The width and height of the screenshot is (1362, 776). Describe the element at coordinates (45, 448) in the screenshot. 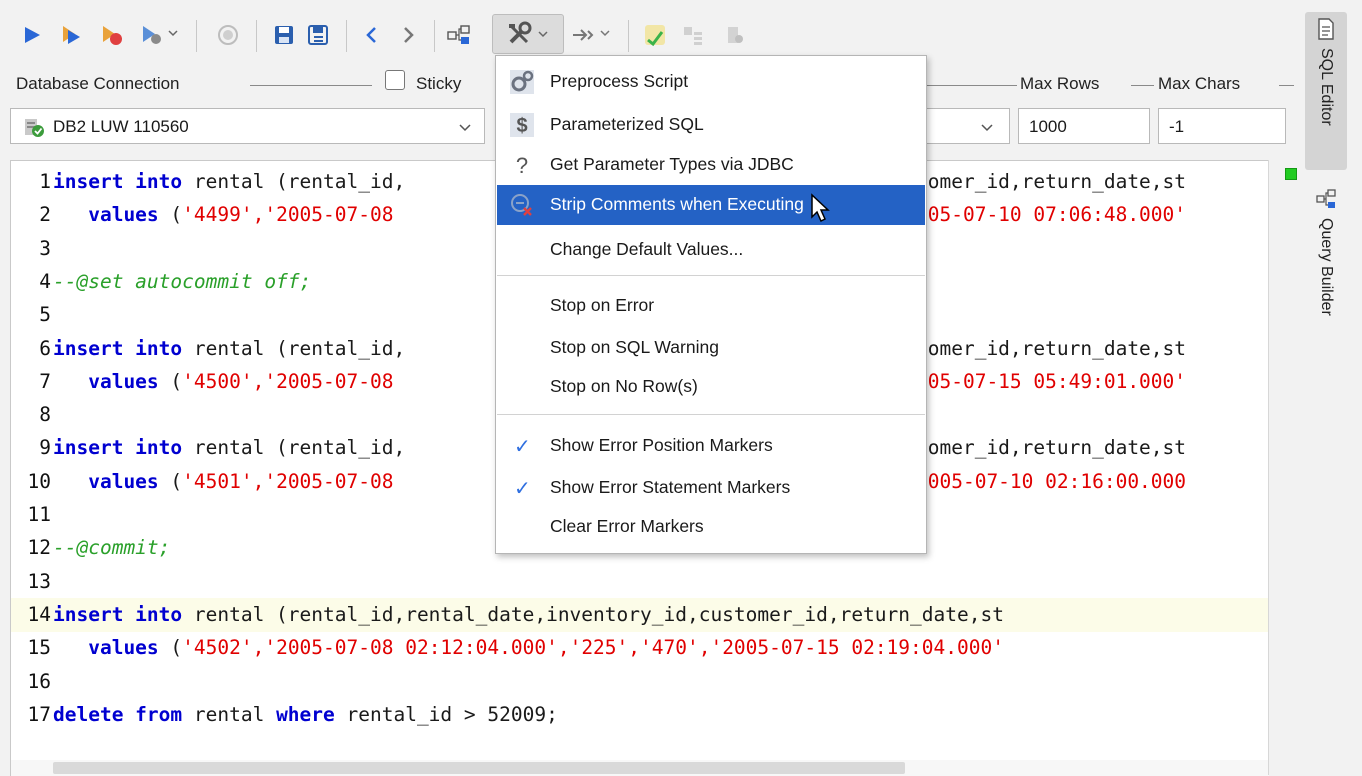

I see `line-number: 9` at that location.